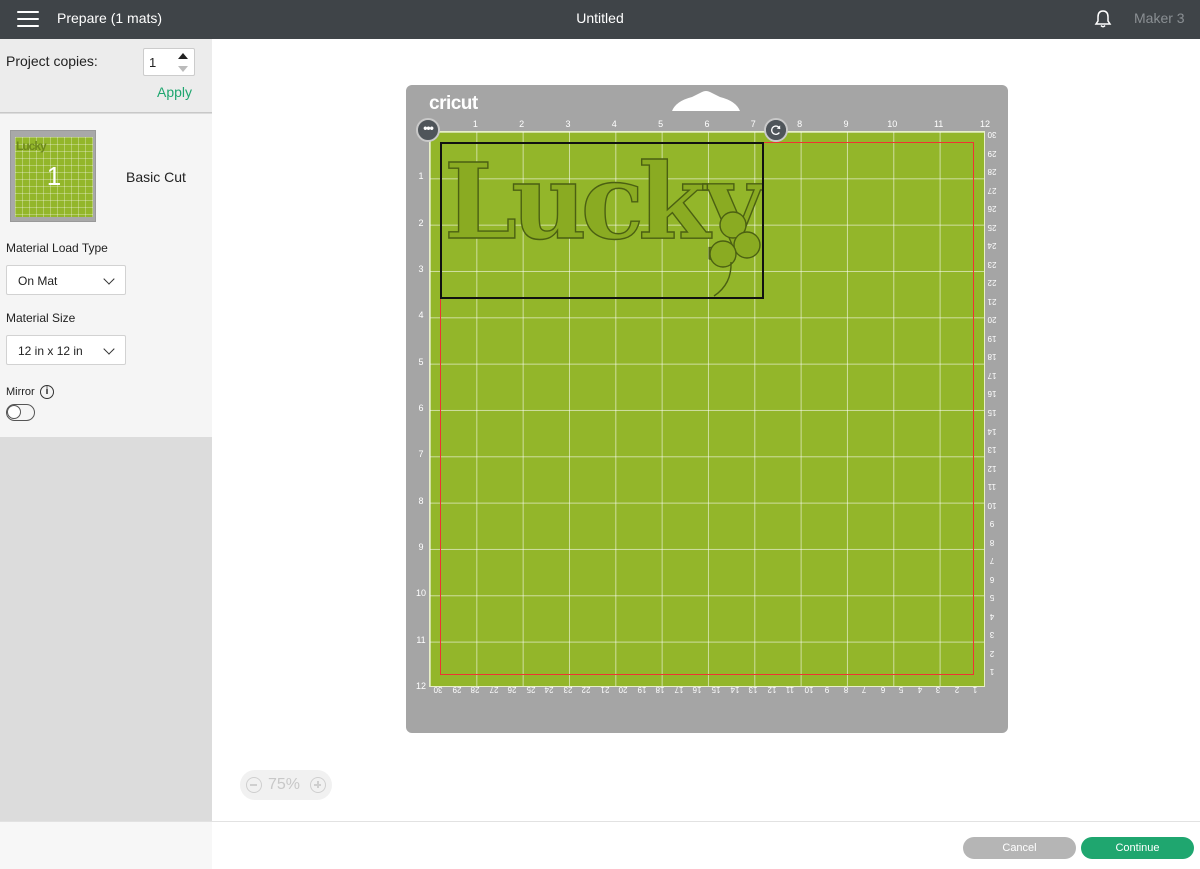 The height and width of the screenshot is (869, 1200). I want to click on bottom-ruler-label: 3, so click(938, 689).